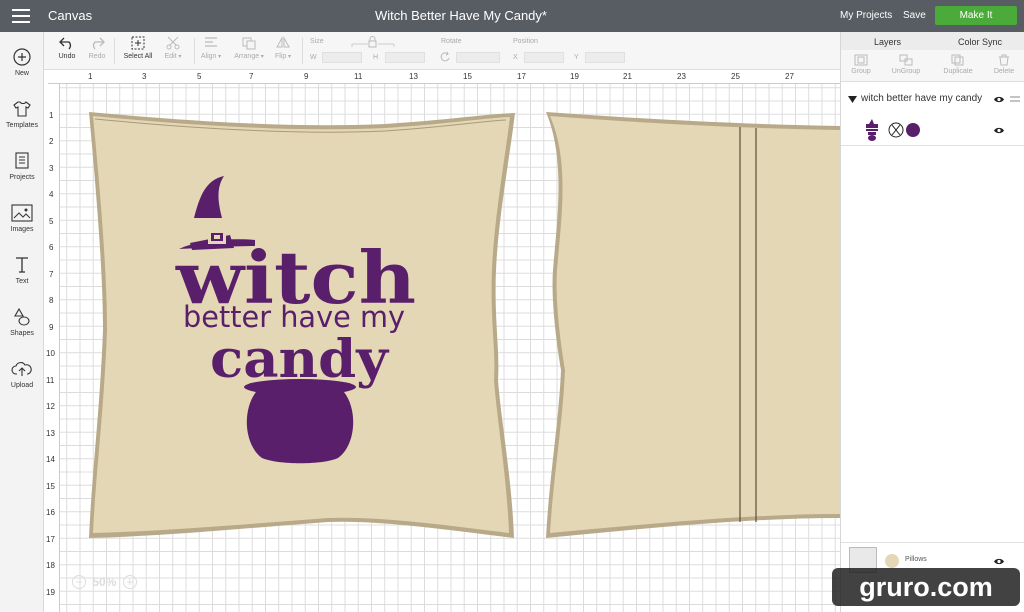 The height and width of the screenshot is (612, 1024). Describe the element at coordinates (283, 42) in the screenshot. I see `flip-icon` at that location.